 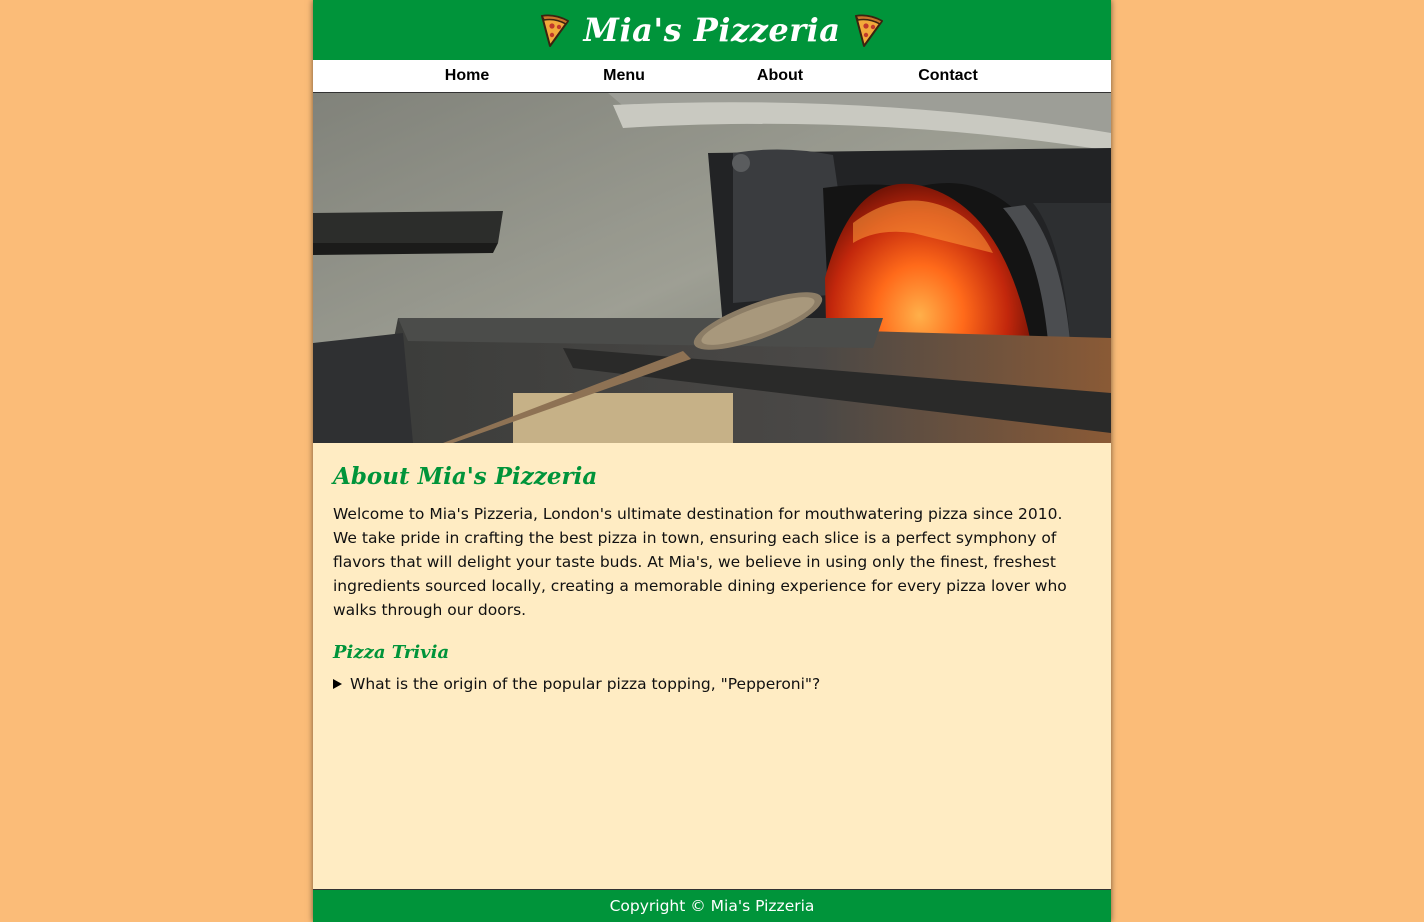 I want to click on trivia-heading: Pizza Trivia, so click(x=391, y=652).